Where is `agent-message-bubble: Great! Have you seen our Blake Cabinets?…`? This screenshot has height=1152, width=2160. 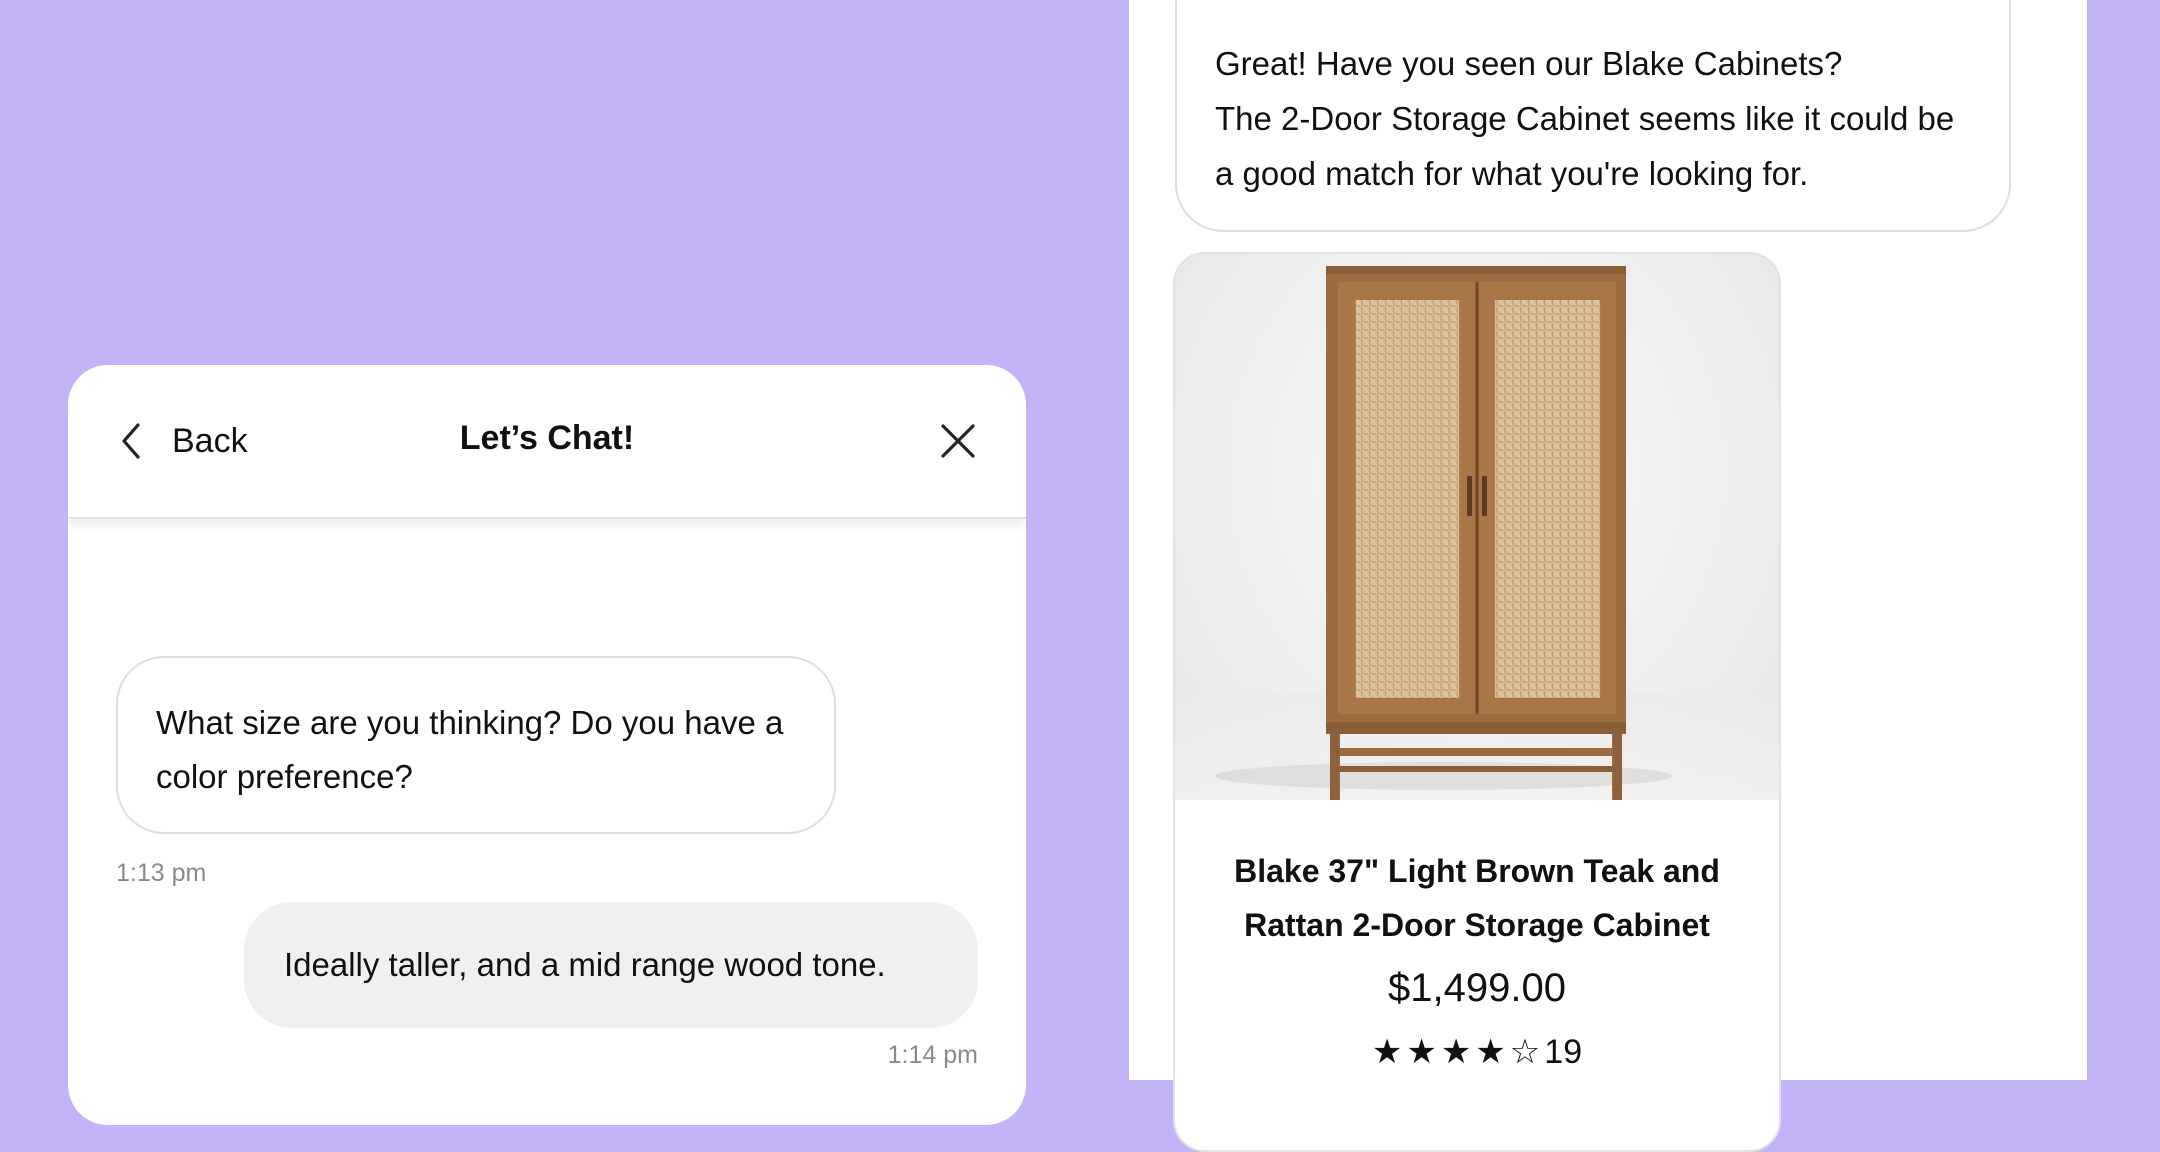 agent-message-bubble: Great! Have you seen our Blake Cabinets?… is located at coordinates (1593, 116).